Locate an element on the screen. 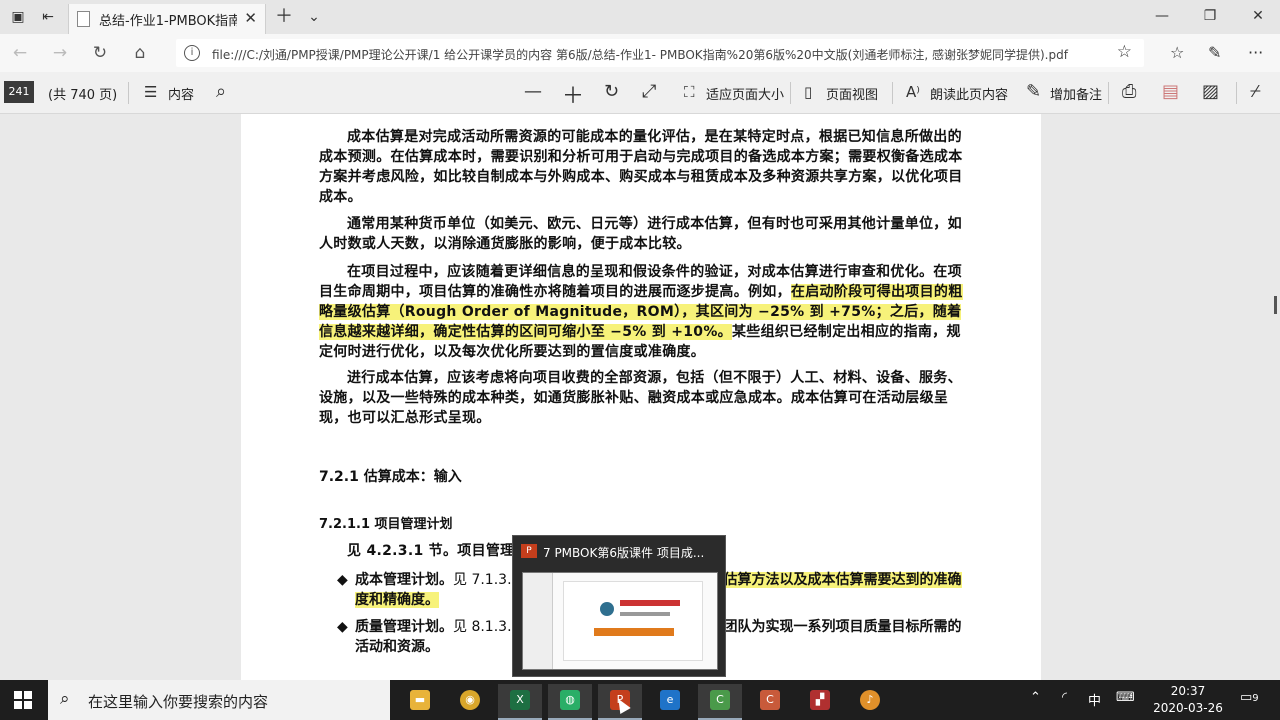 This screenshot has width=1280, height=720. section-heading: 7.2.1 估算成本：输入 is located at coordinates (390, 477).